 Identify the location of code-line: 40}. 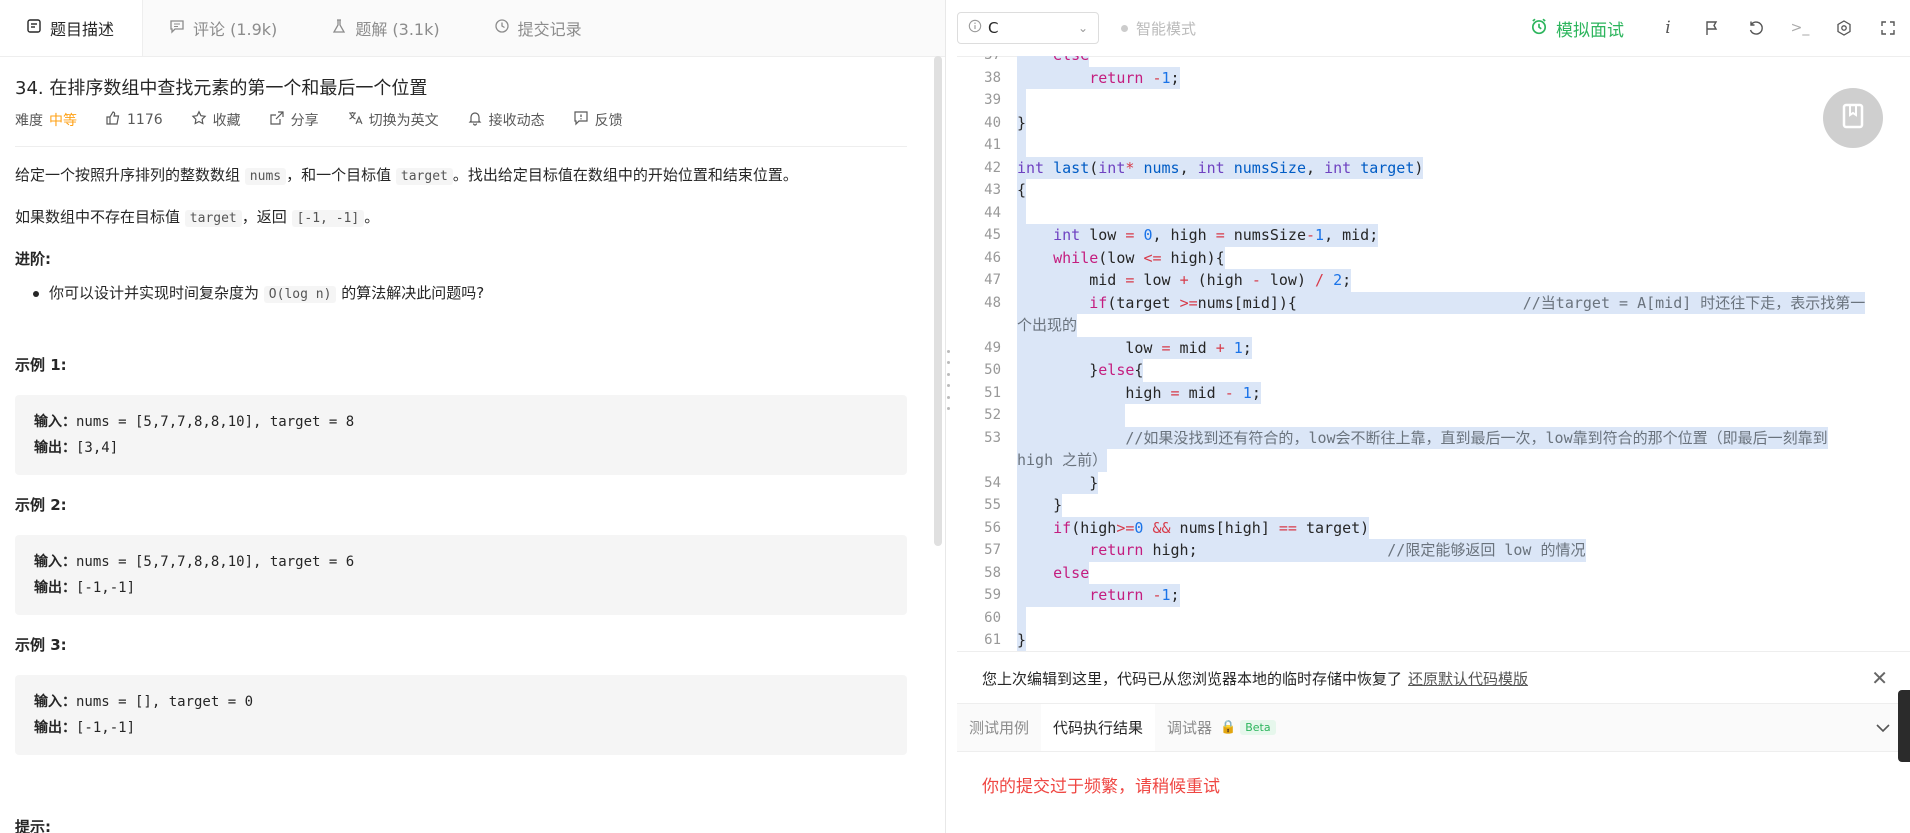
(1433, 122).